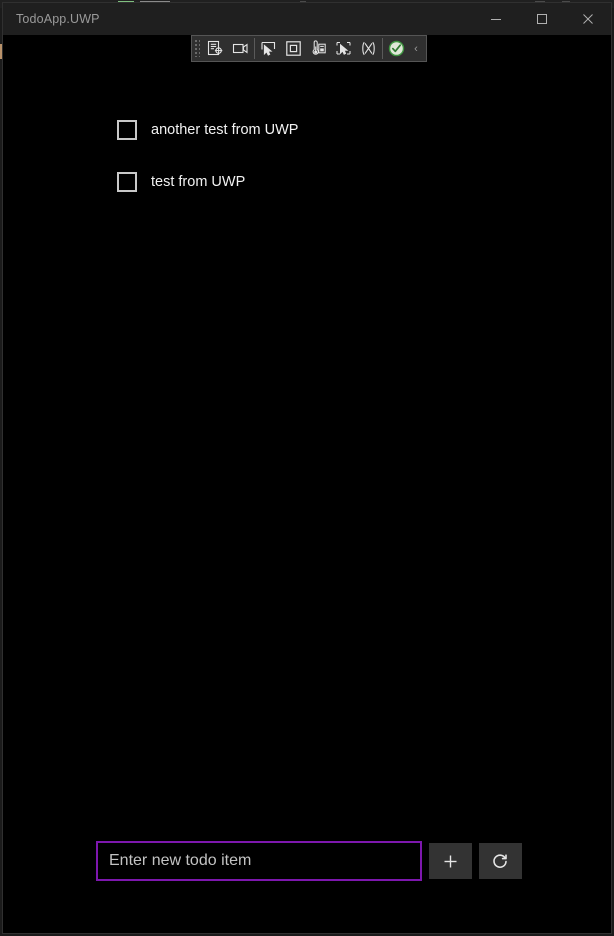  I want to click on go-to-live-visual-tree-icon, so click(215, 48).